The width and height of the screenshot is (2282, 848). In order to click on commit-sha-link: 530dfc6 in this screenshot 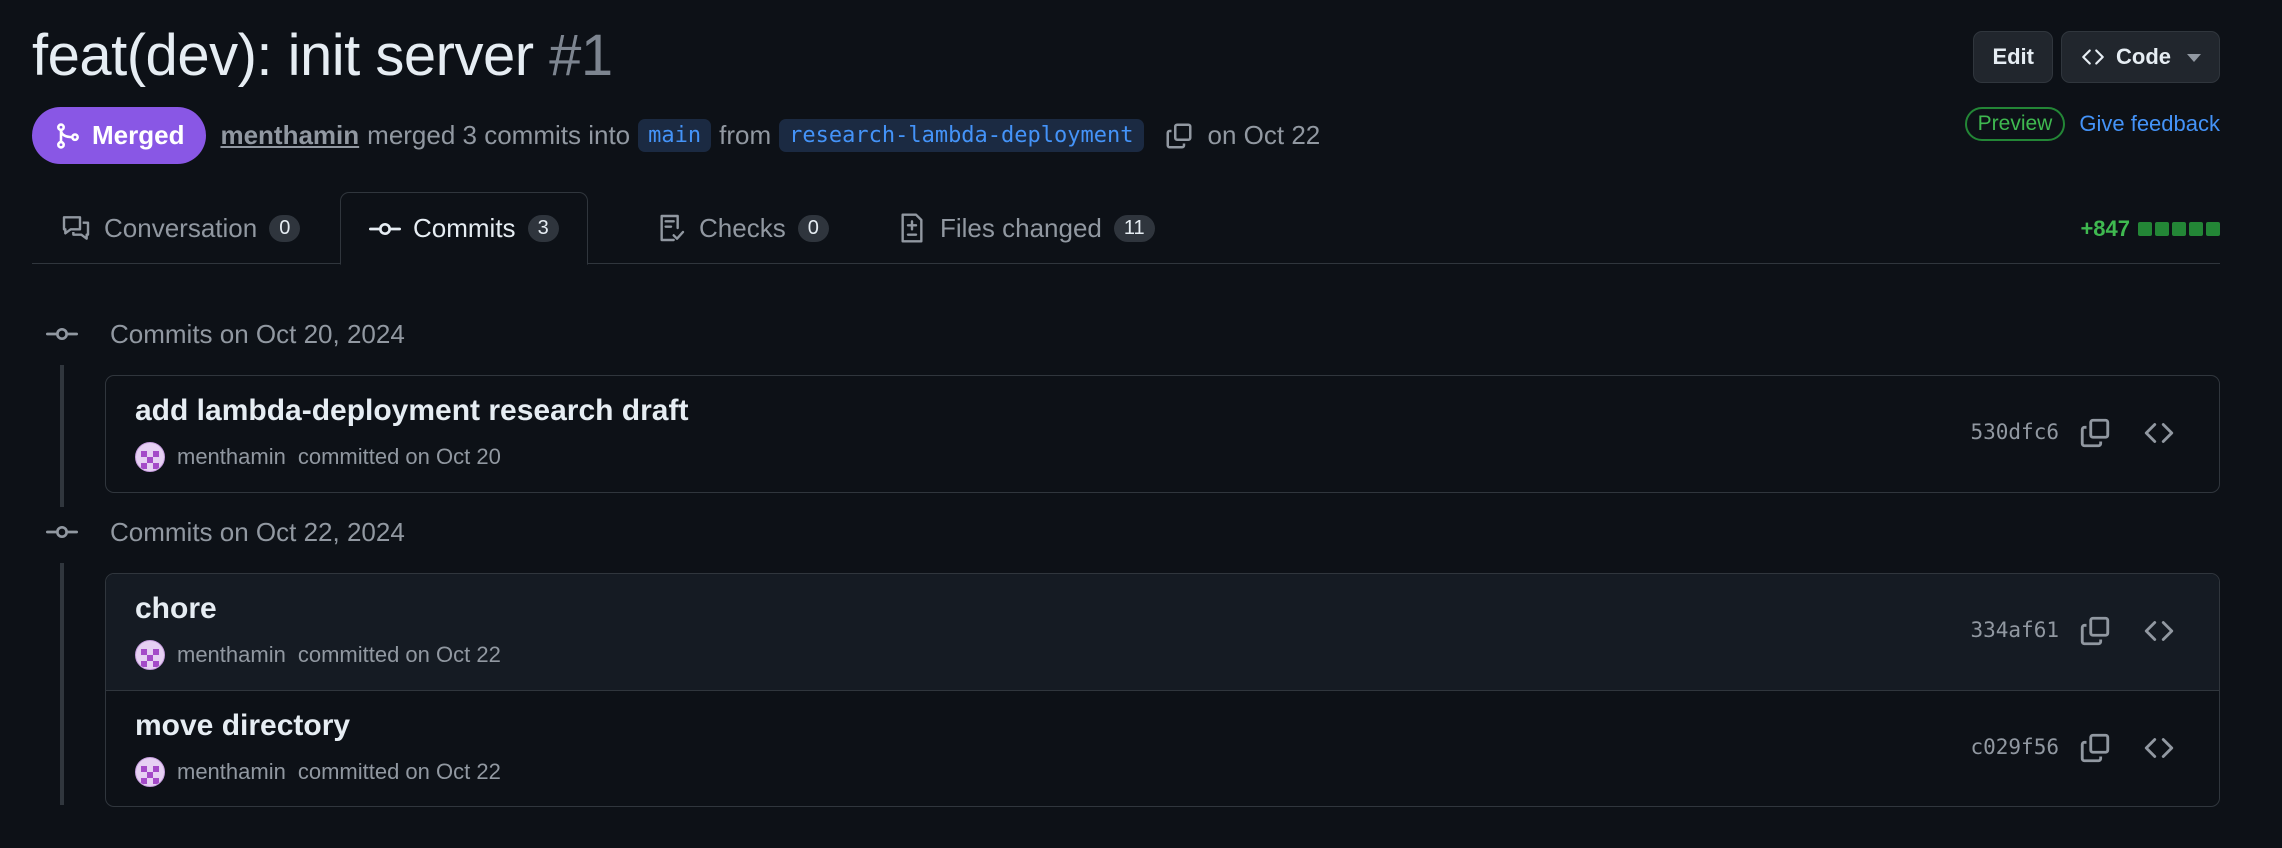, I will do `click(2014, 432)`.